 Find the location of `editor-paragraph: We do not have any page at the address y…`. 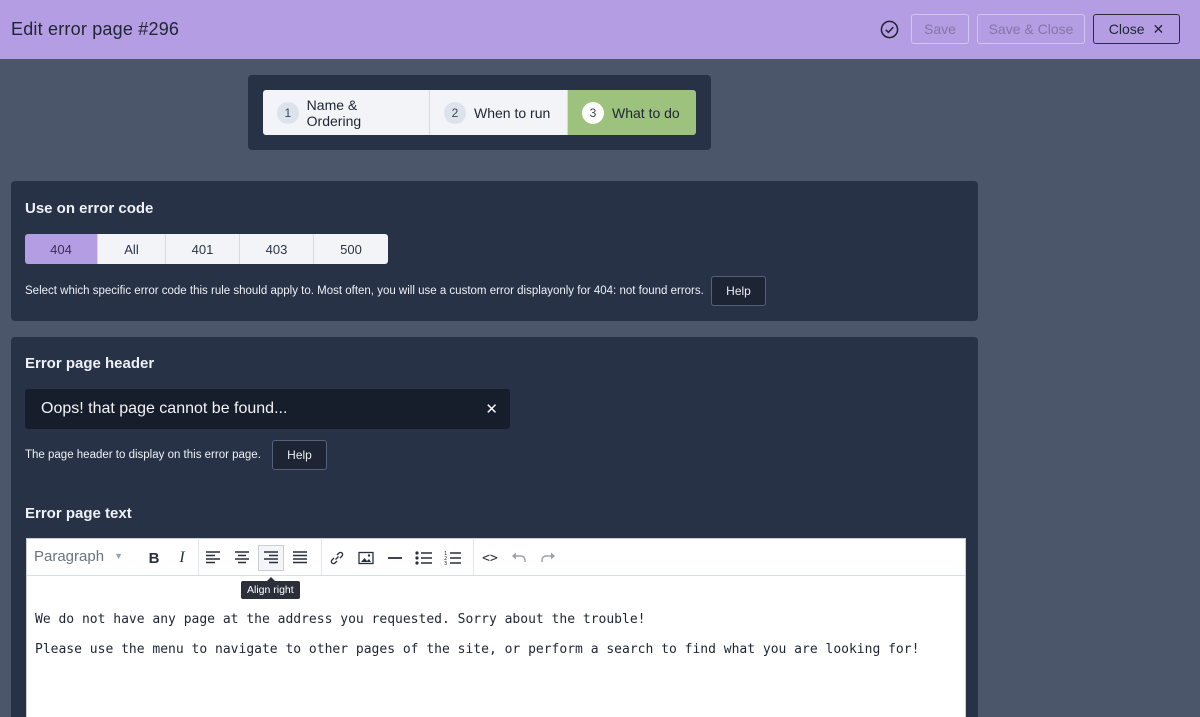

editor-paragraph: We do not have any page at the address y… is located at coordinates (340, 619).